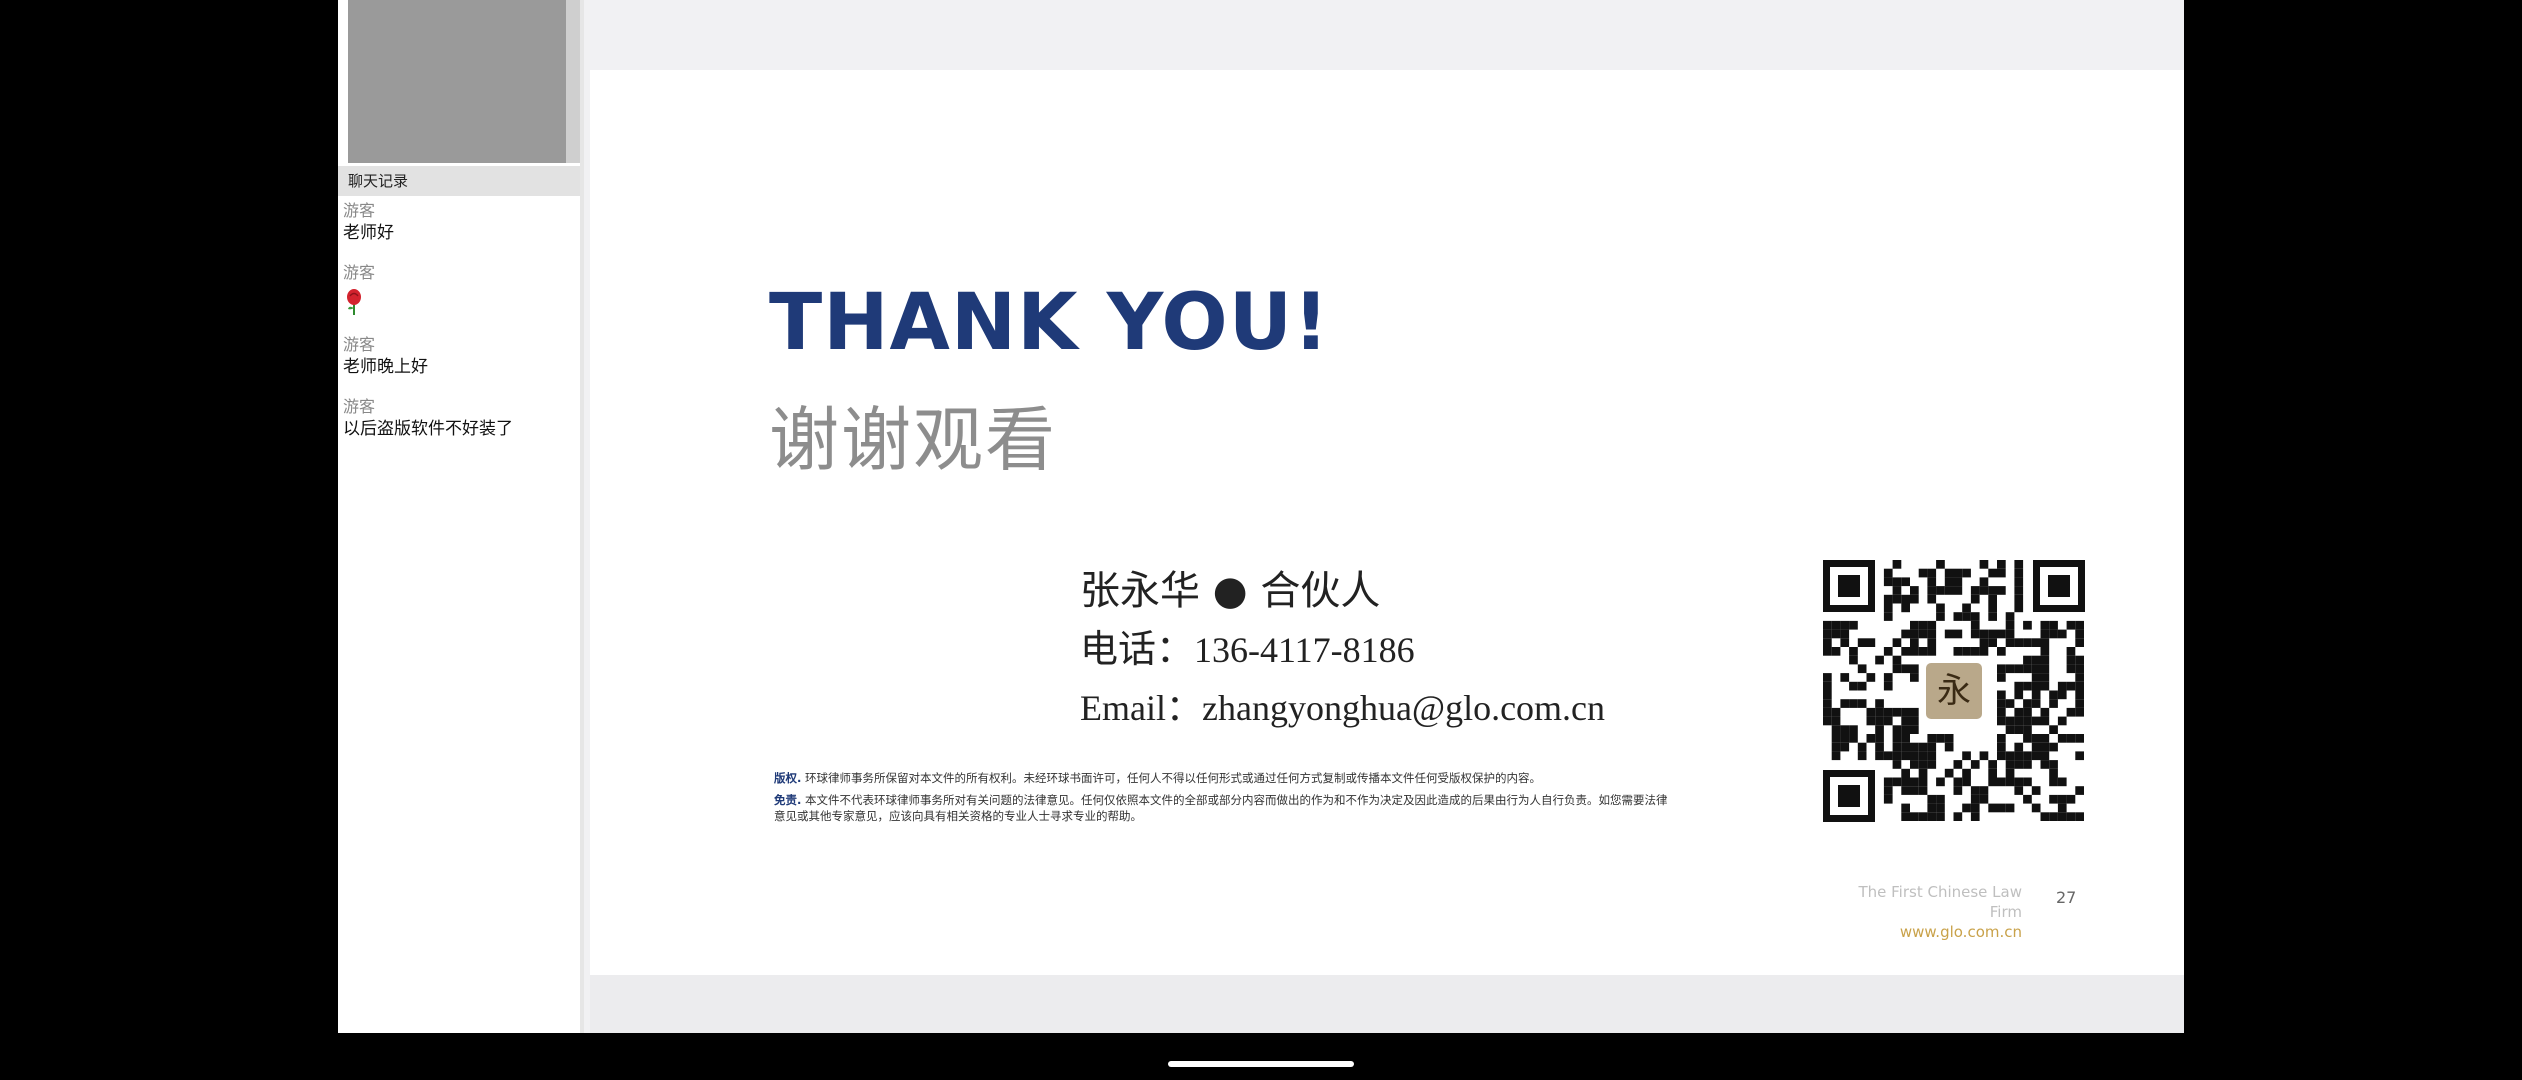 The height and width of the screenshot is (1080, 2522). I want to click on email-label: Email：, so click(1141, 708).